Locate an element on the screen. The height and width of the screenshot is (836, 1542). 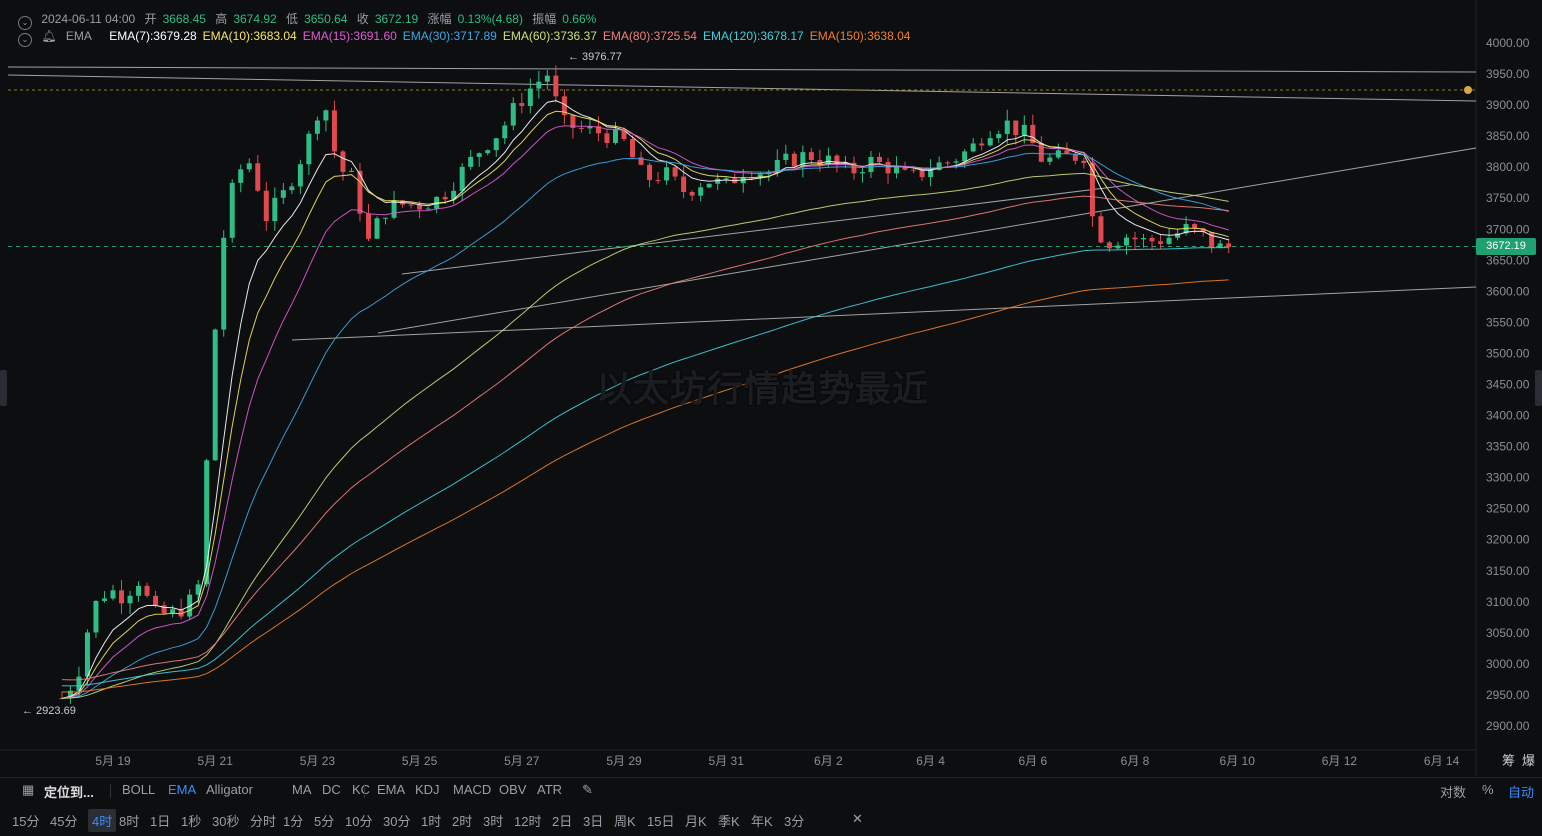
corner-label: 爆 is located at coordinates (1528, 760).